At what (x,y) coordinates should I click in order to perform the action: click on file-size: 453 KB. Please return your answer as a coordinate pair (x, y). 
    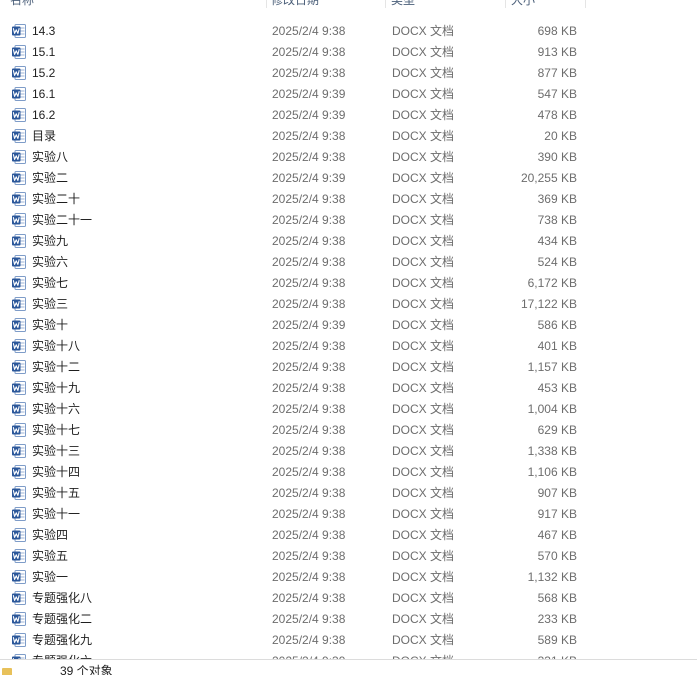
    Looking at the image, I should click on (557, 388).